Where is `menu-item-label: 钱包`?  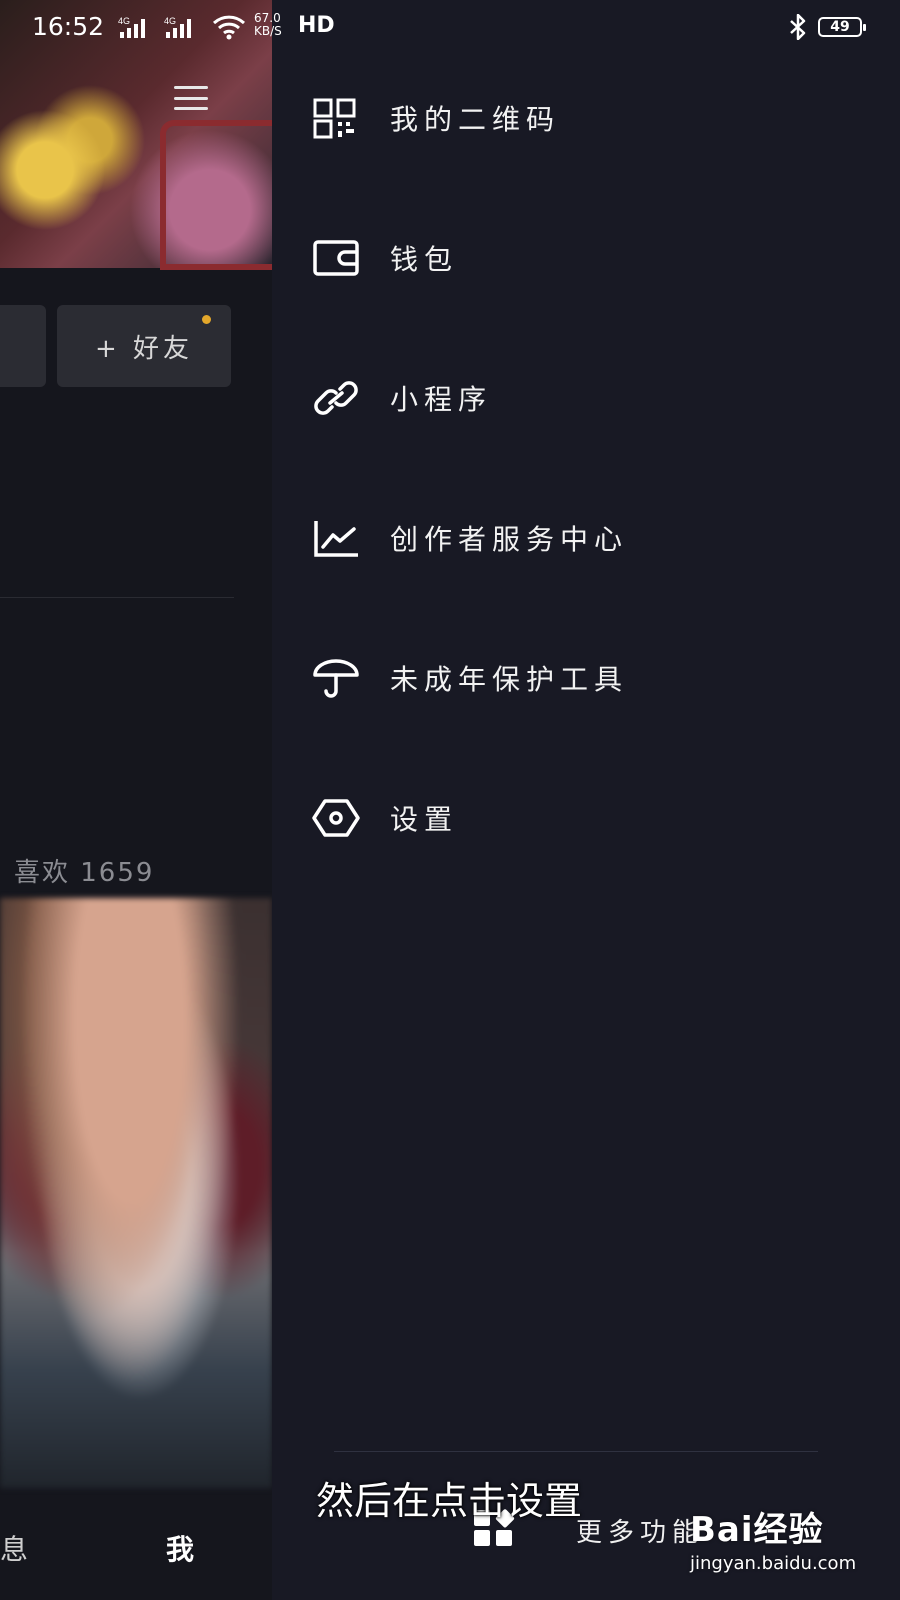
menu-item-label: 钱包 is located at coordinates (424, 259).